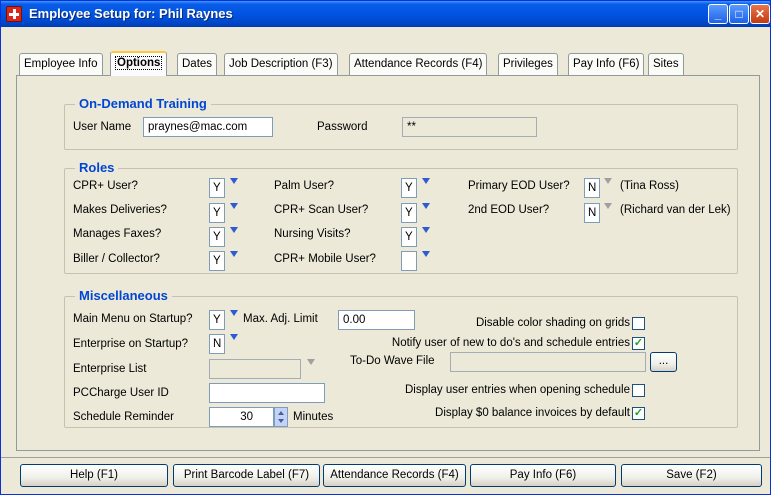 The image size is (771, 495). I want to click on minimize-button: _, so click(718, 14).